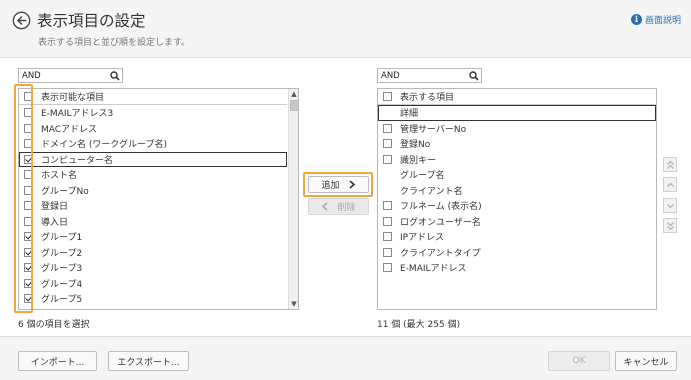 The height and width of the screenshot is (380, 691). Describe the element at coordinates (517, 129) in the screenshot. I see `right-list-item: 管理サーバーNo` at that location.